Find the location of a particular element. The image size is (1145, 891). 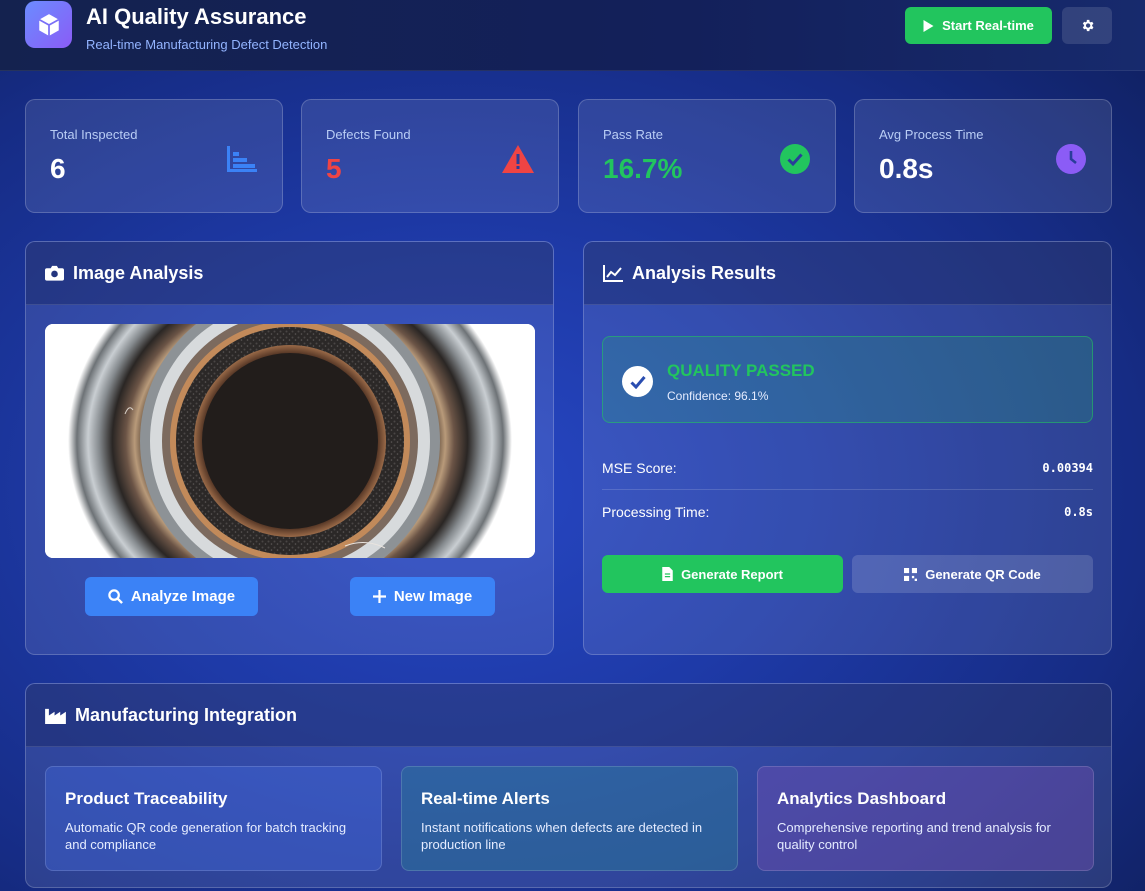

panel-header: Analysis Results is located at coordinates (847, 273).